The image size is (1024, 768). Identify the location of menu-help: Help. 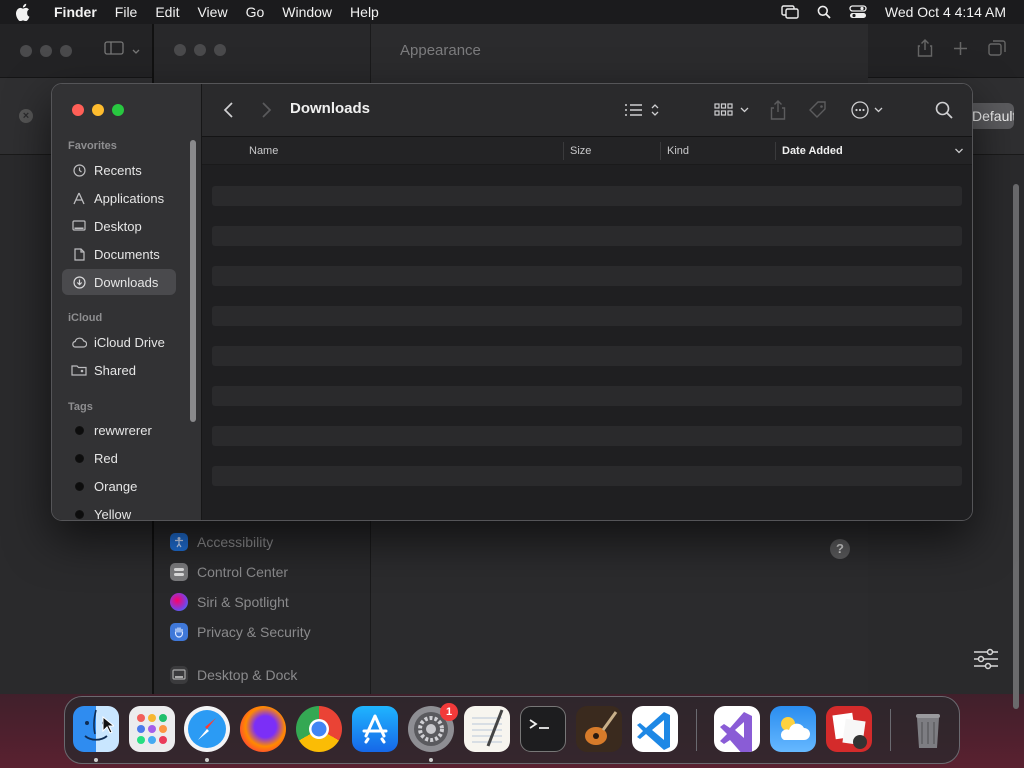
(364, 12).